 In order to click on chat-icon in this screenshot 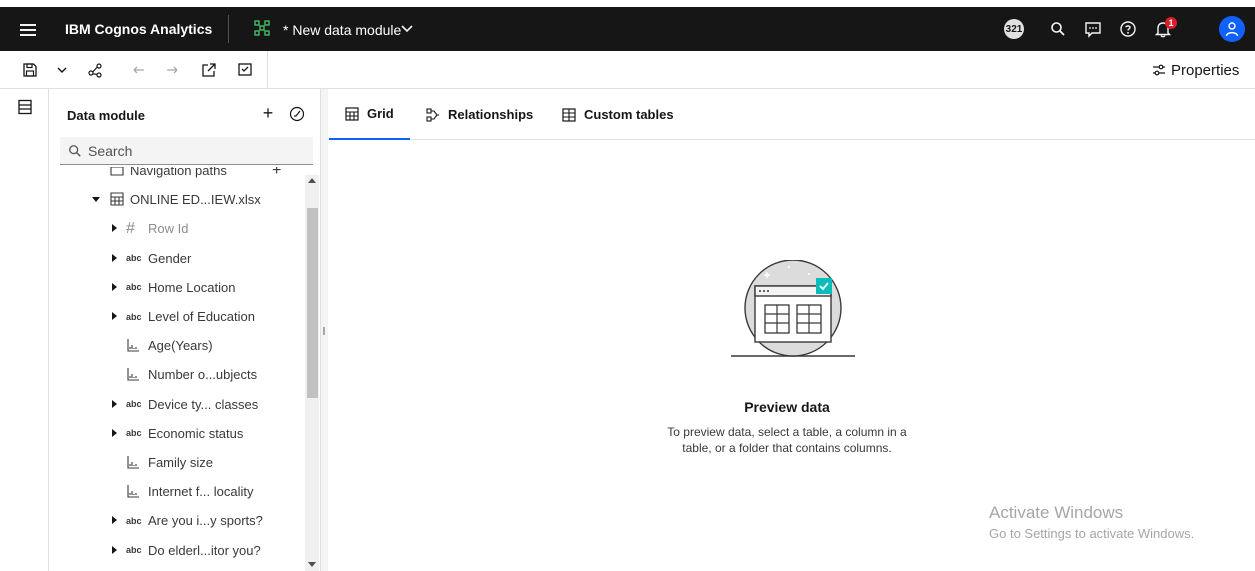, I will do `click(1093, 30)`.